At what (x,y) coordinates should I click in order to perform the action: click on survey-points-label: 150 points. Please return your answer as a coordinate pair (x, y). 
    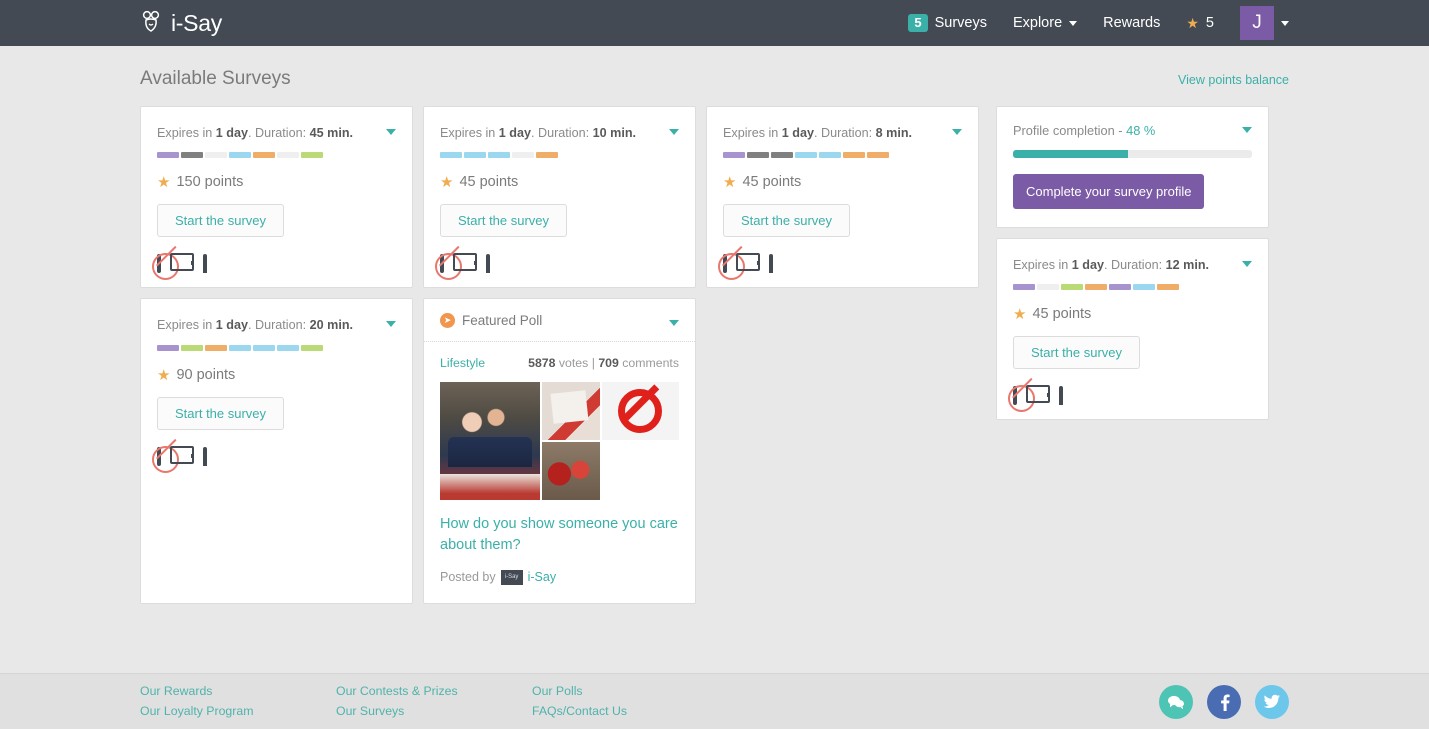
    Looking at the image, I should click on (210, 182).